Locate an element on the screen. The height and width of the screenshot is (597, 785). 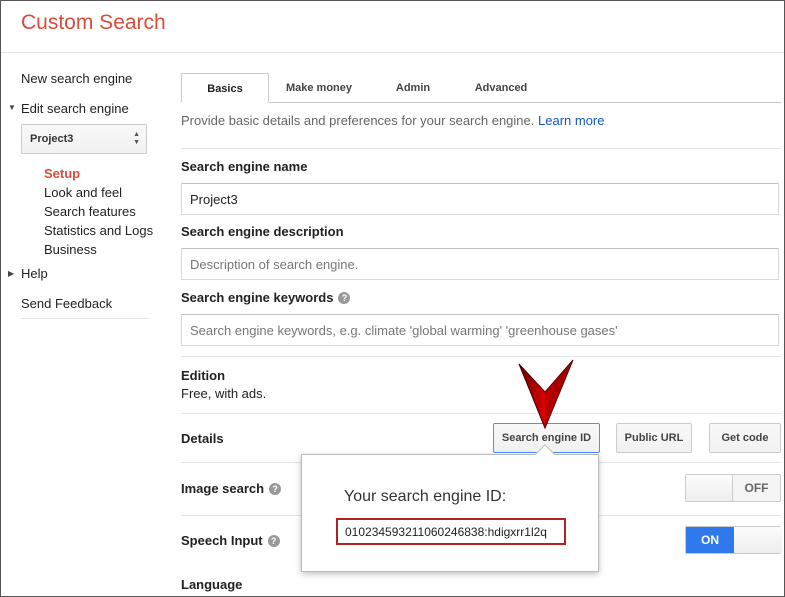
get-code-button: Get code is located at coordinates (745, 438).